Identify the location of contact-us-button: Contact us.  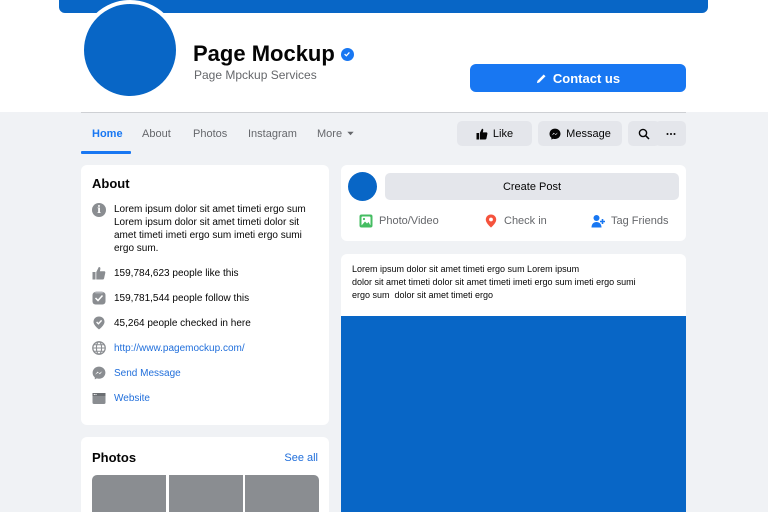
(578, 78).